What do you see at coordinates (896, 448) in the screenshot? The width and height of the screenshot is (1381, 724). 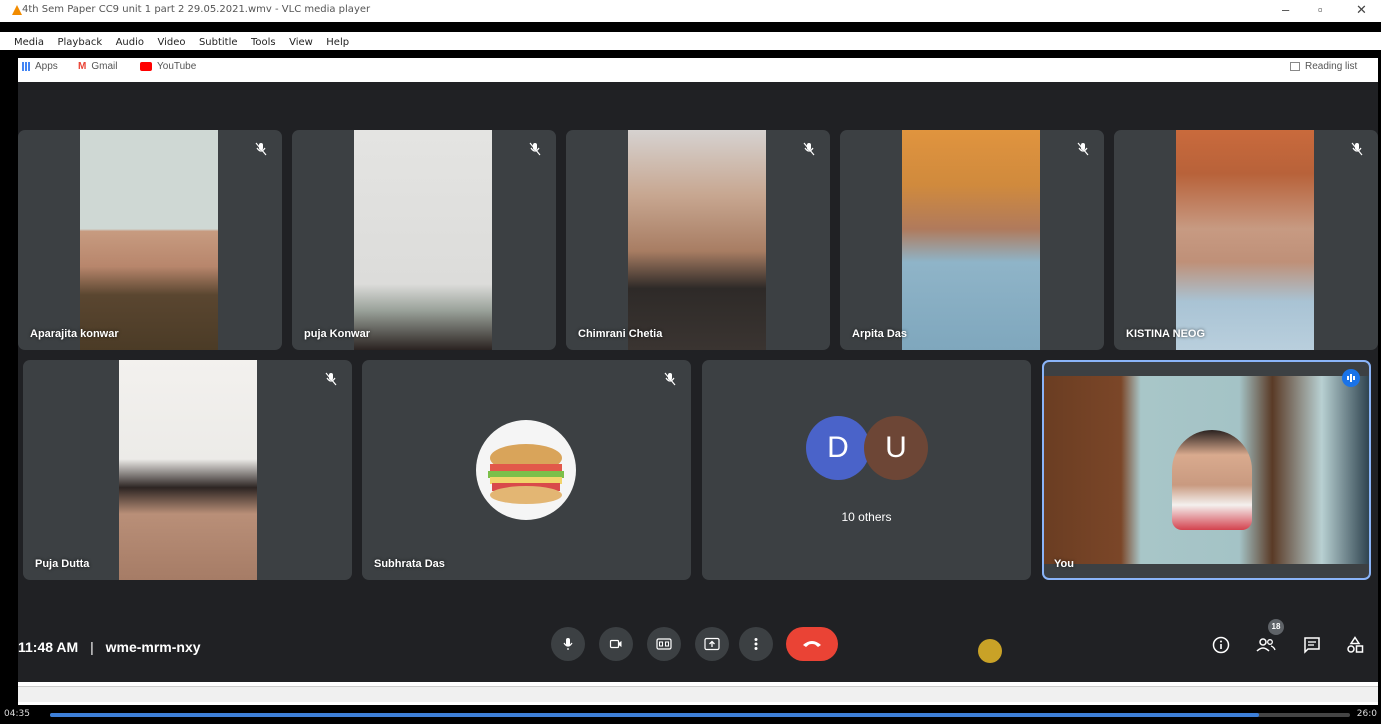 I see `avatar: U` at bounding box center [896, 448].